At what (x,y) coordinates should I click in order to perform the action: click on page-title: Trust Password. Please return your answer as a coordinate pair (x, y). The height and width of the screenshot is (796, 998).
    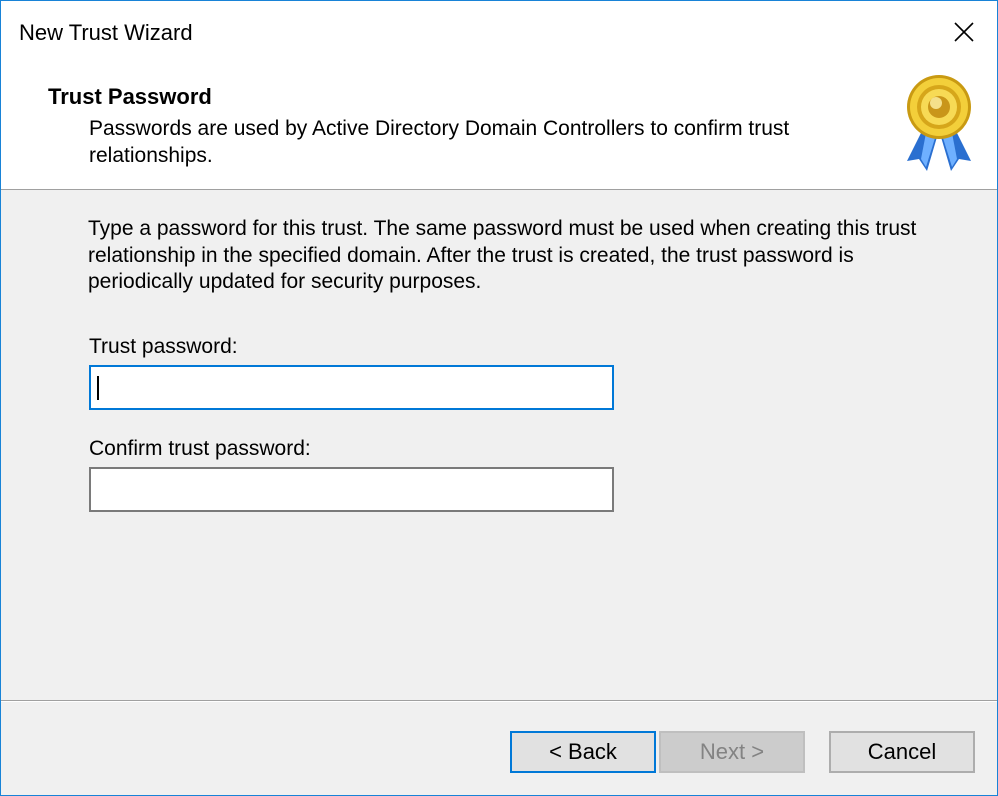
    Looking at the image, I should click on (130, 96).